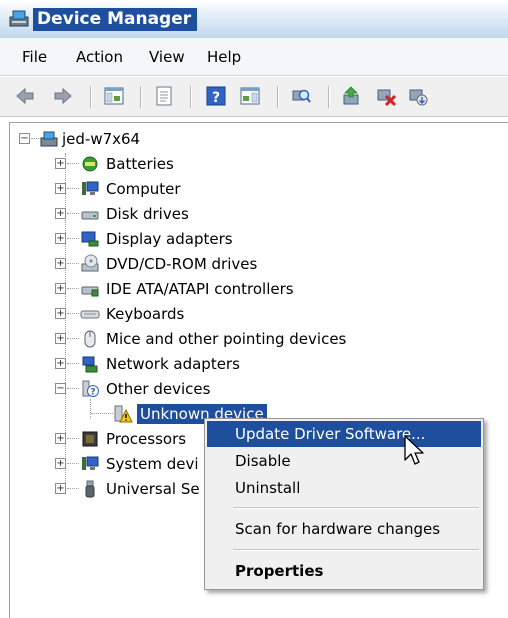  I want to click on uninstall-icon, so click(386, 96).